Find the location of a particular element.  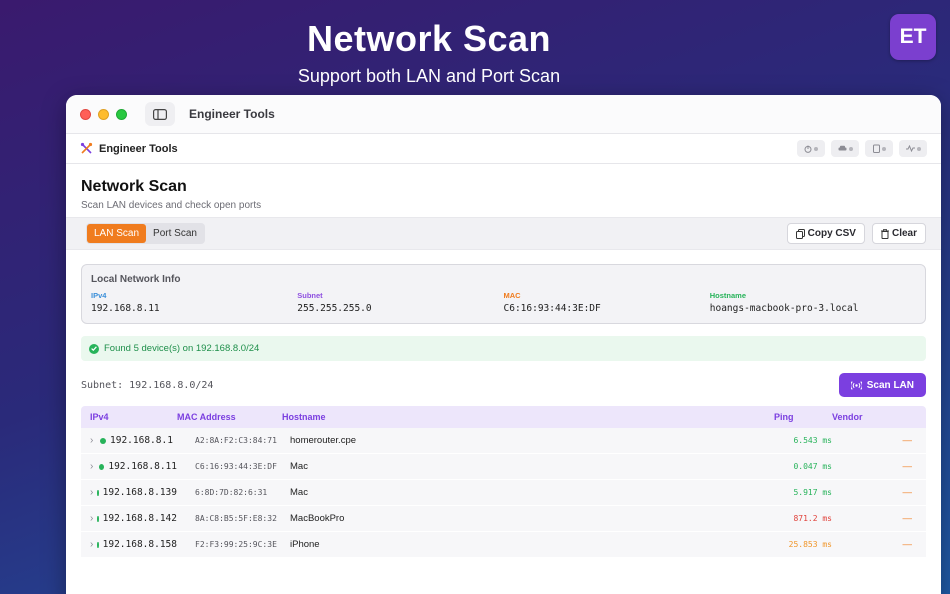

clear-label: Clear is located at coordinates (904, 233).